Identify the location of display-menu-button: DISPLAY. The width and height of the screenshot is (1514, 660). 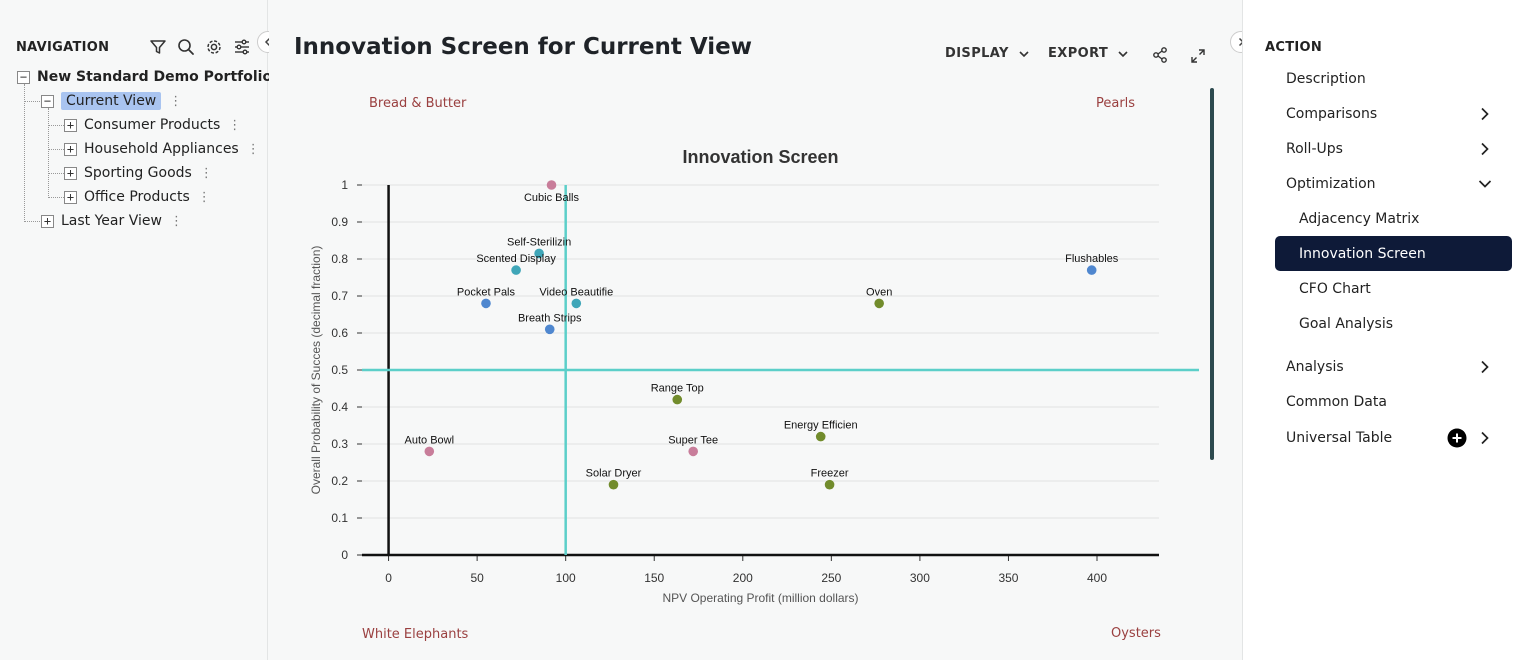
(987, 53).